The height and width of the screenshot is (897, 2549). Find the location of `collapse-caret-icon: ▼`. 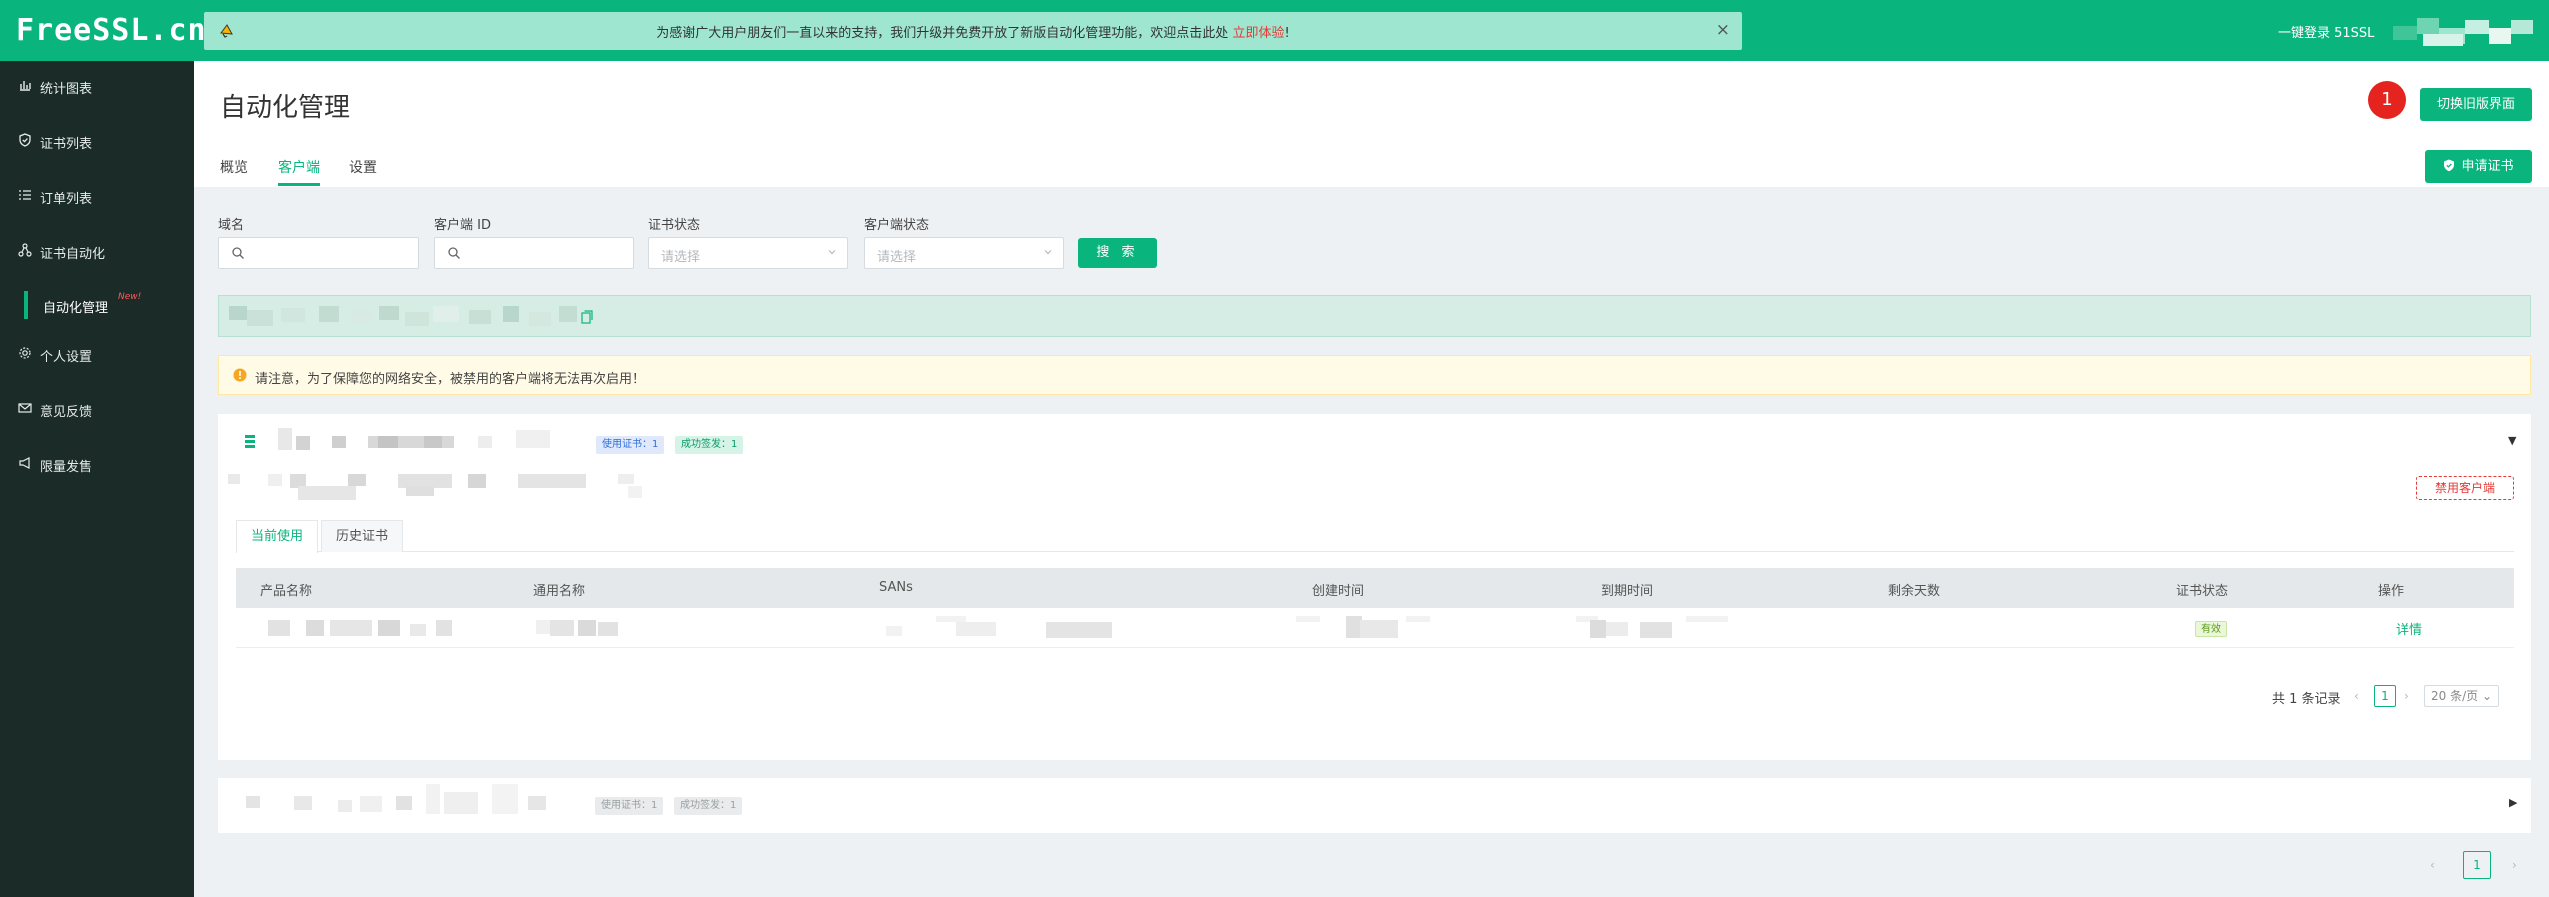

collapse-caret-icon: ▼ is located at coordinates (2512, 440).